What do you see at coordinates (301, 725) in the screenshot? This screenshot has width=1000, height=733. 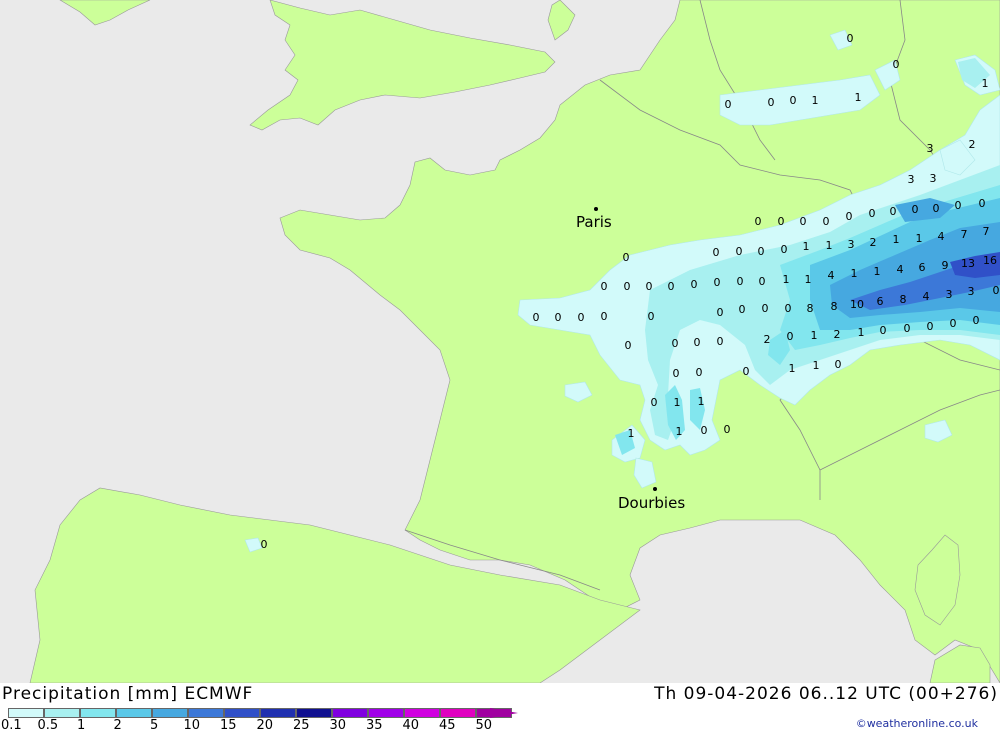 I see `legend-label: 25` at bounding box center [301, 725].